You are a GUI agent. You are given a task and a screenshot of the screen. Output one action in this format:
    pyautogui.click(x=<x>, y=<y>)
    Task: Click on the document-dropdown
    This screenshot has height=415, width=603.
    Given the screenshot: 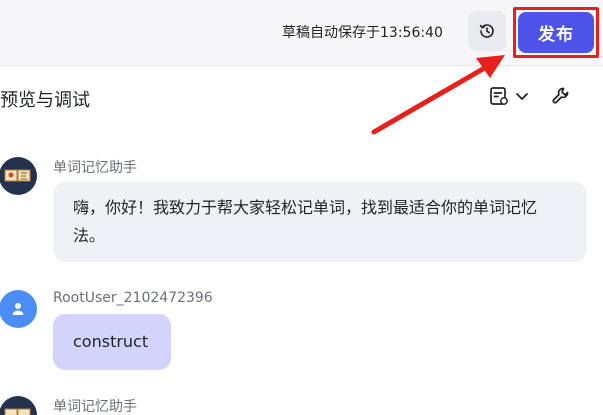 What is the action you would take?
    pyautogui.click(x=509, y=96)
    